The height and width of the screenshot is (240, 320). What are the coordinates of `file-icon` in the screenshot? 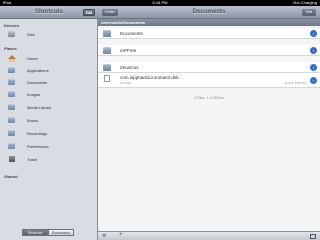 It's located at (107, 78).